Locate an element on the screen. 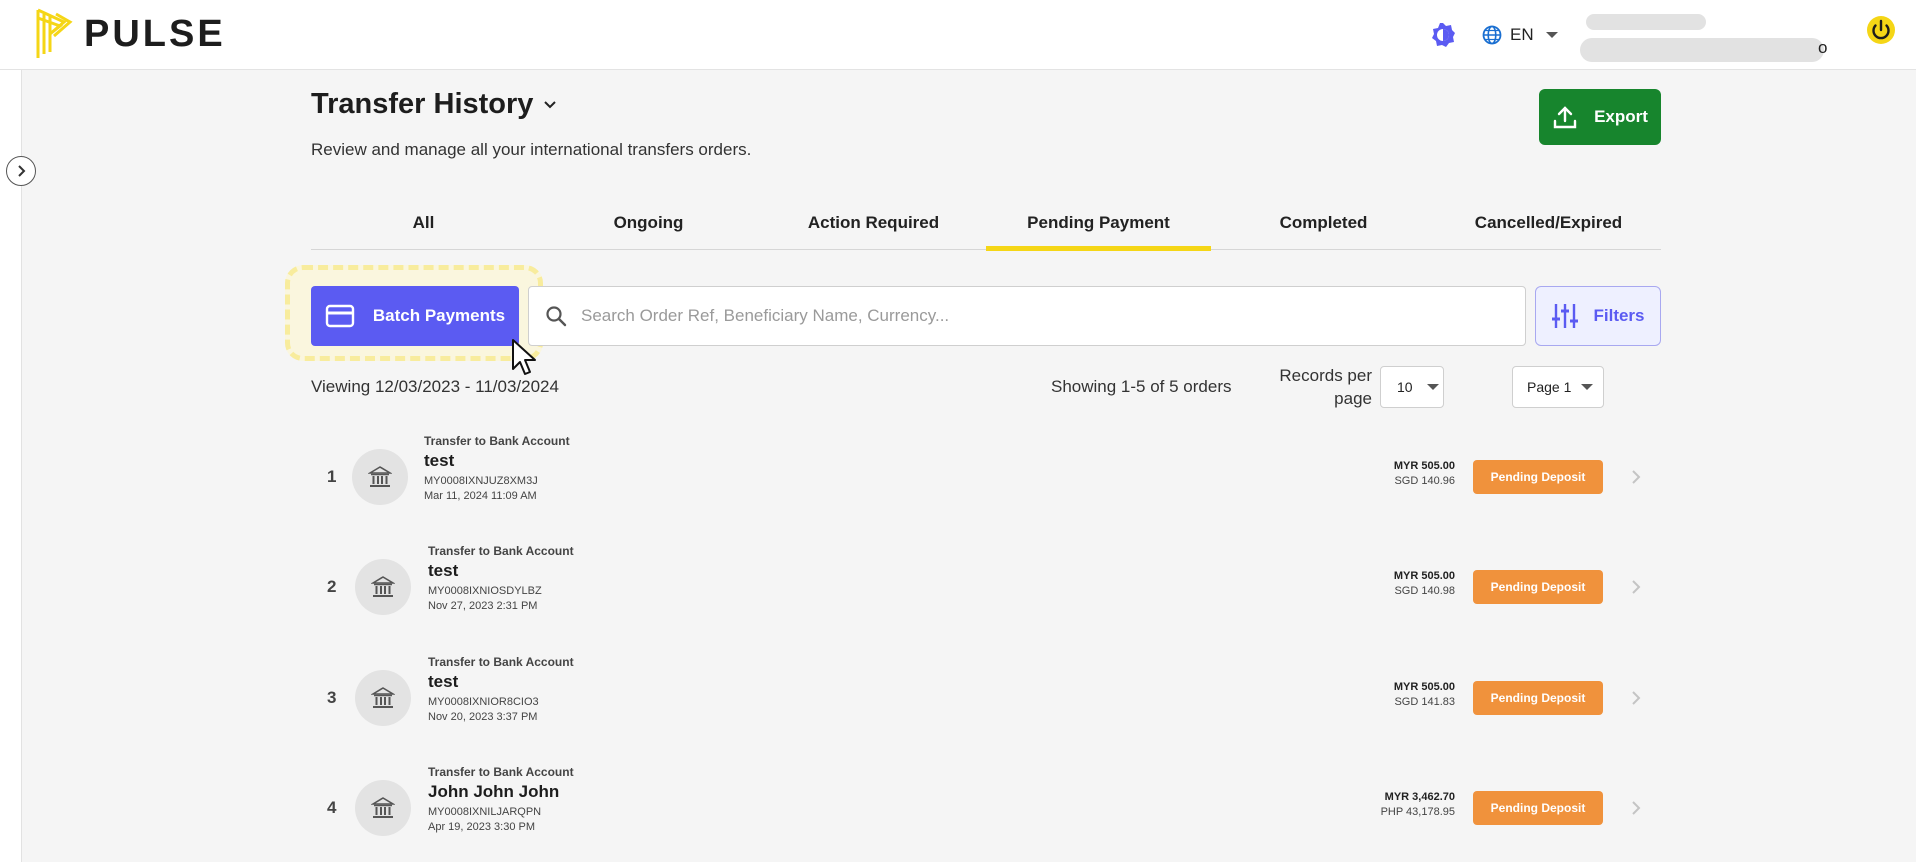 The width and height of the screenshot is (1916, 862). order-date: Nov 27, 2023 2:31 PM is located at coordinates (483, 606).